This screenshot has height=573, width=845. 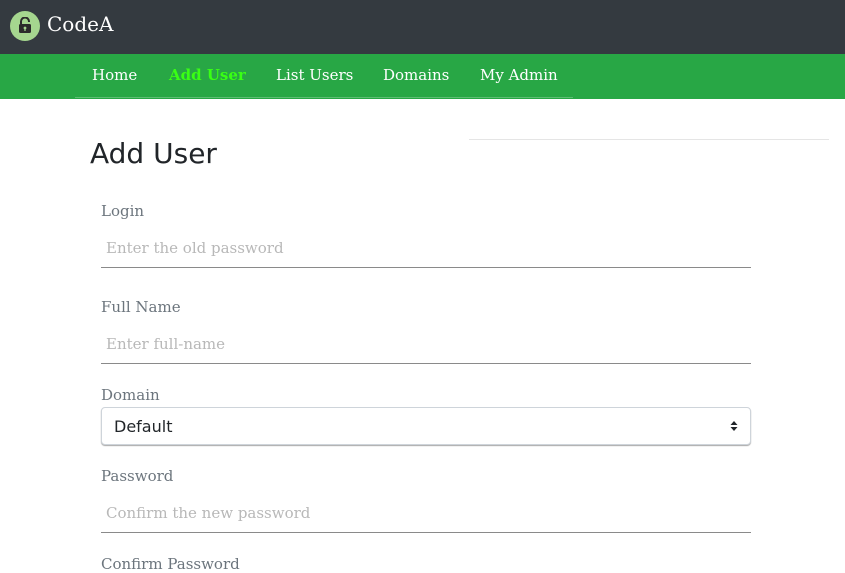 What do you see at coordinates (416, 75) in the screenshot?
I see `nav-item-domains: Domains` at bounding box center [416, 75].